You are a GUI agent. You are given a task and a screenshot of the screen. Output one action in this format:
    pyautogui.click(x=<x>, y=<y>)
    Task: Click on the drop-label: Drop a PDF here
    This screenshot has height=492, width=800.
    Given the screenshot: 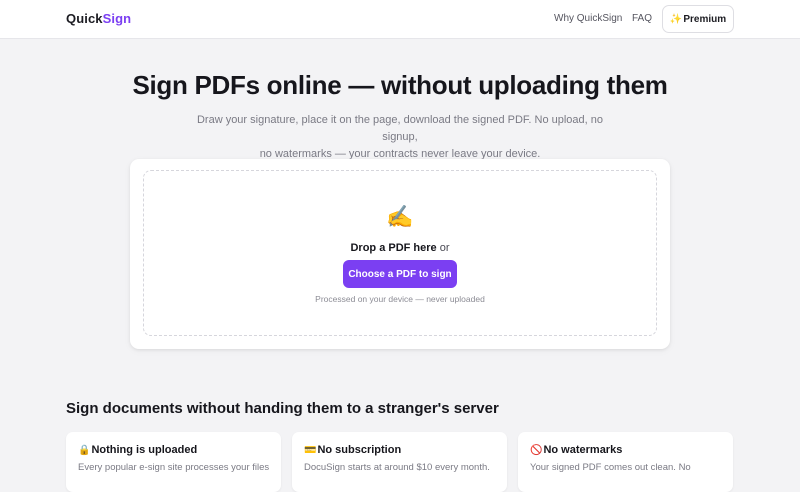 What is the action you would take?
    pyautogui.click(x=393, y=248)
    